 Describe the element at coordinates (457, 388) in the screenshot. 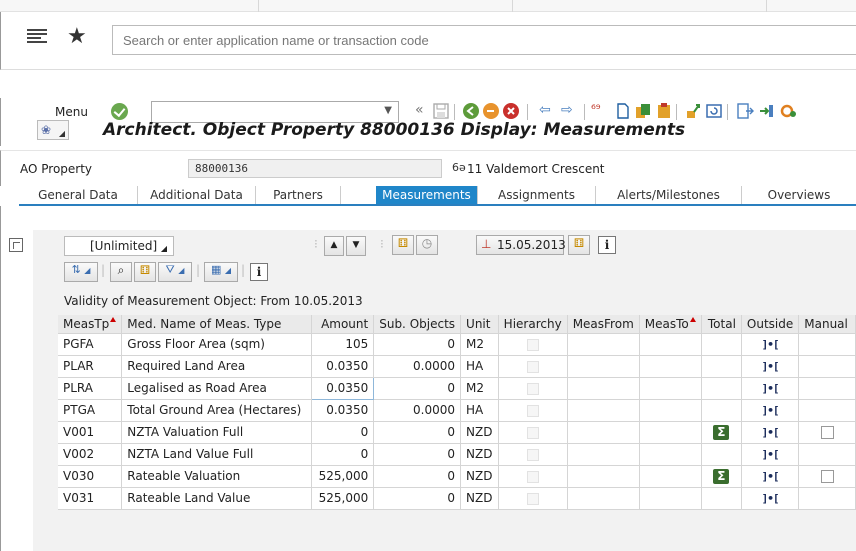

I see `table-row: PLRA Legalised as Road Area 0.0350 0 M2]•[` at that location.